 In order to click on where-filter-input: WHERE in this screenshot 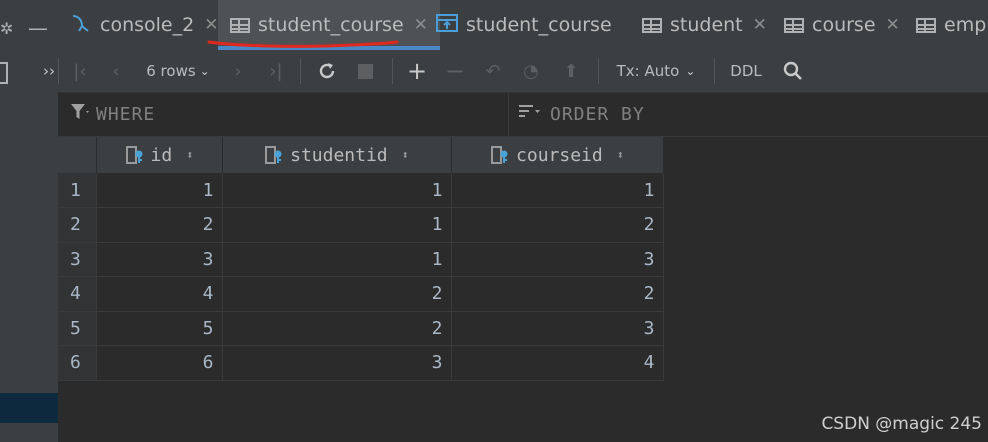, I will do `click(285, 114)`.